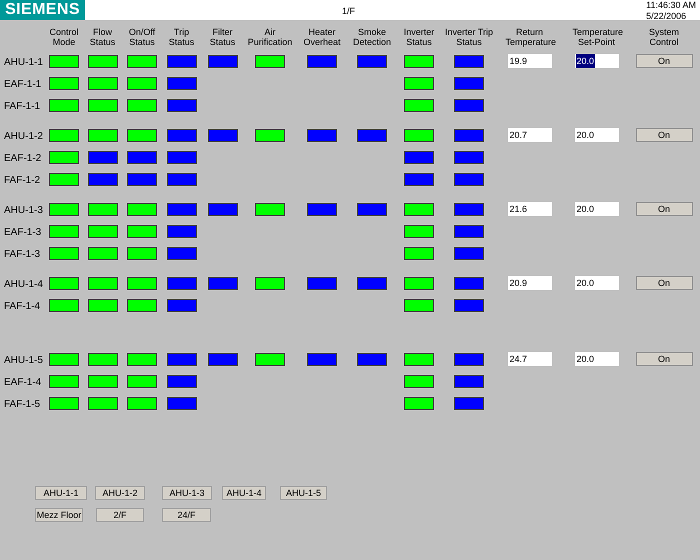 The image size is (700, 560). I want to click on unit-label: EAF-1-2, so click(23, 158).